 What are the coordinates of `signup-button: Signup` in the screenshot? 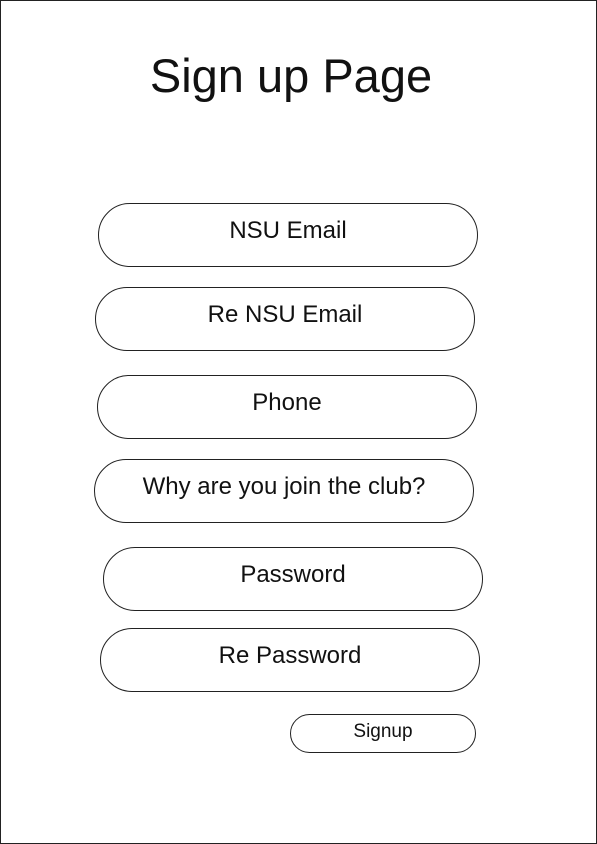 It's located at (383, 733).